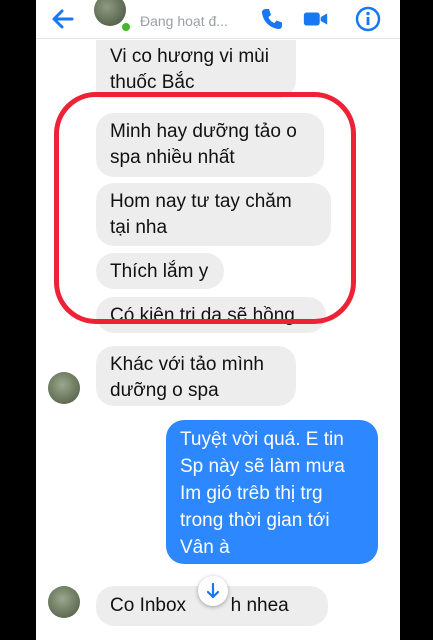  What do you see at coordinates (126, 27) in the screenshot?
I see `online-status-dot` at bounding box center [126, 27].